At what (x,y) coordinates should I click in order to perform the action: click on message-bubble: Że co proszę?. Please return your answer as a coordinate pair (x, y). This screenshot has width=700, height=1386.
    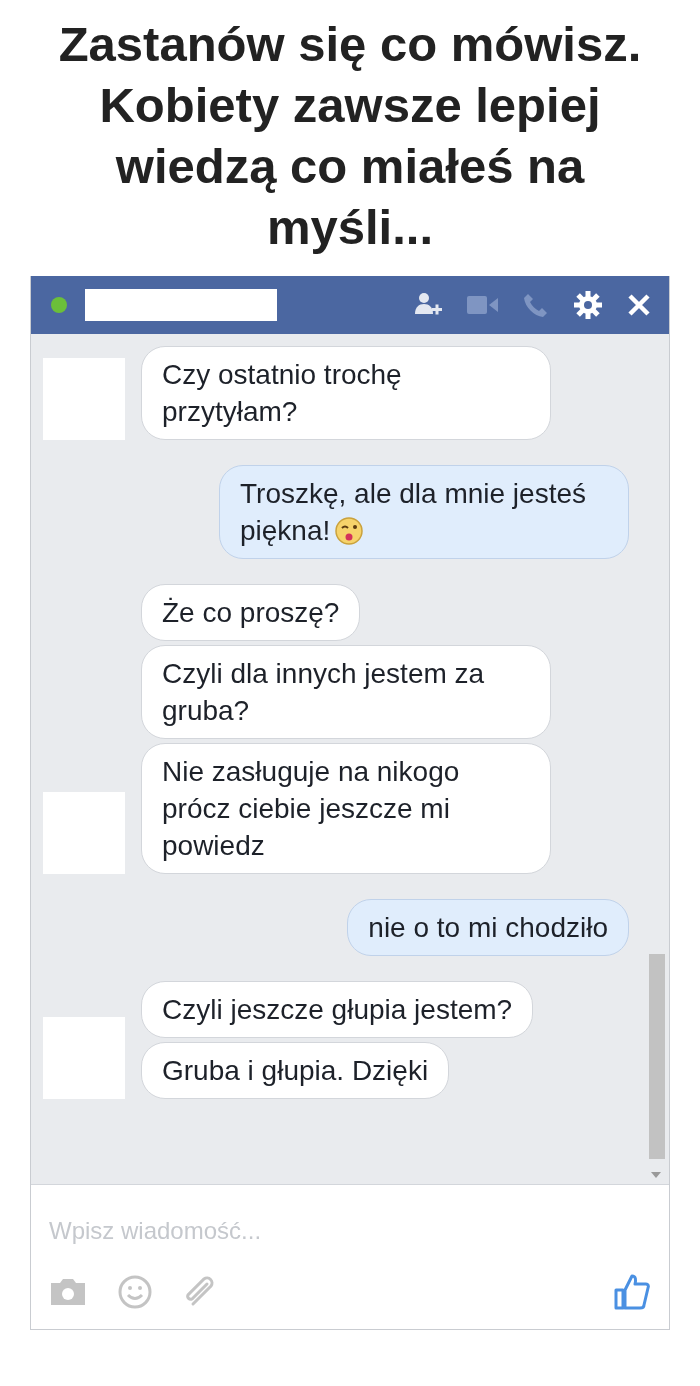
    Looking at the image, I should click on (251, 612).